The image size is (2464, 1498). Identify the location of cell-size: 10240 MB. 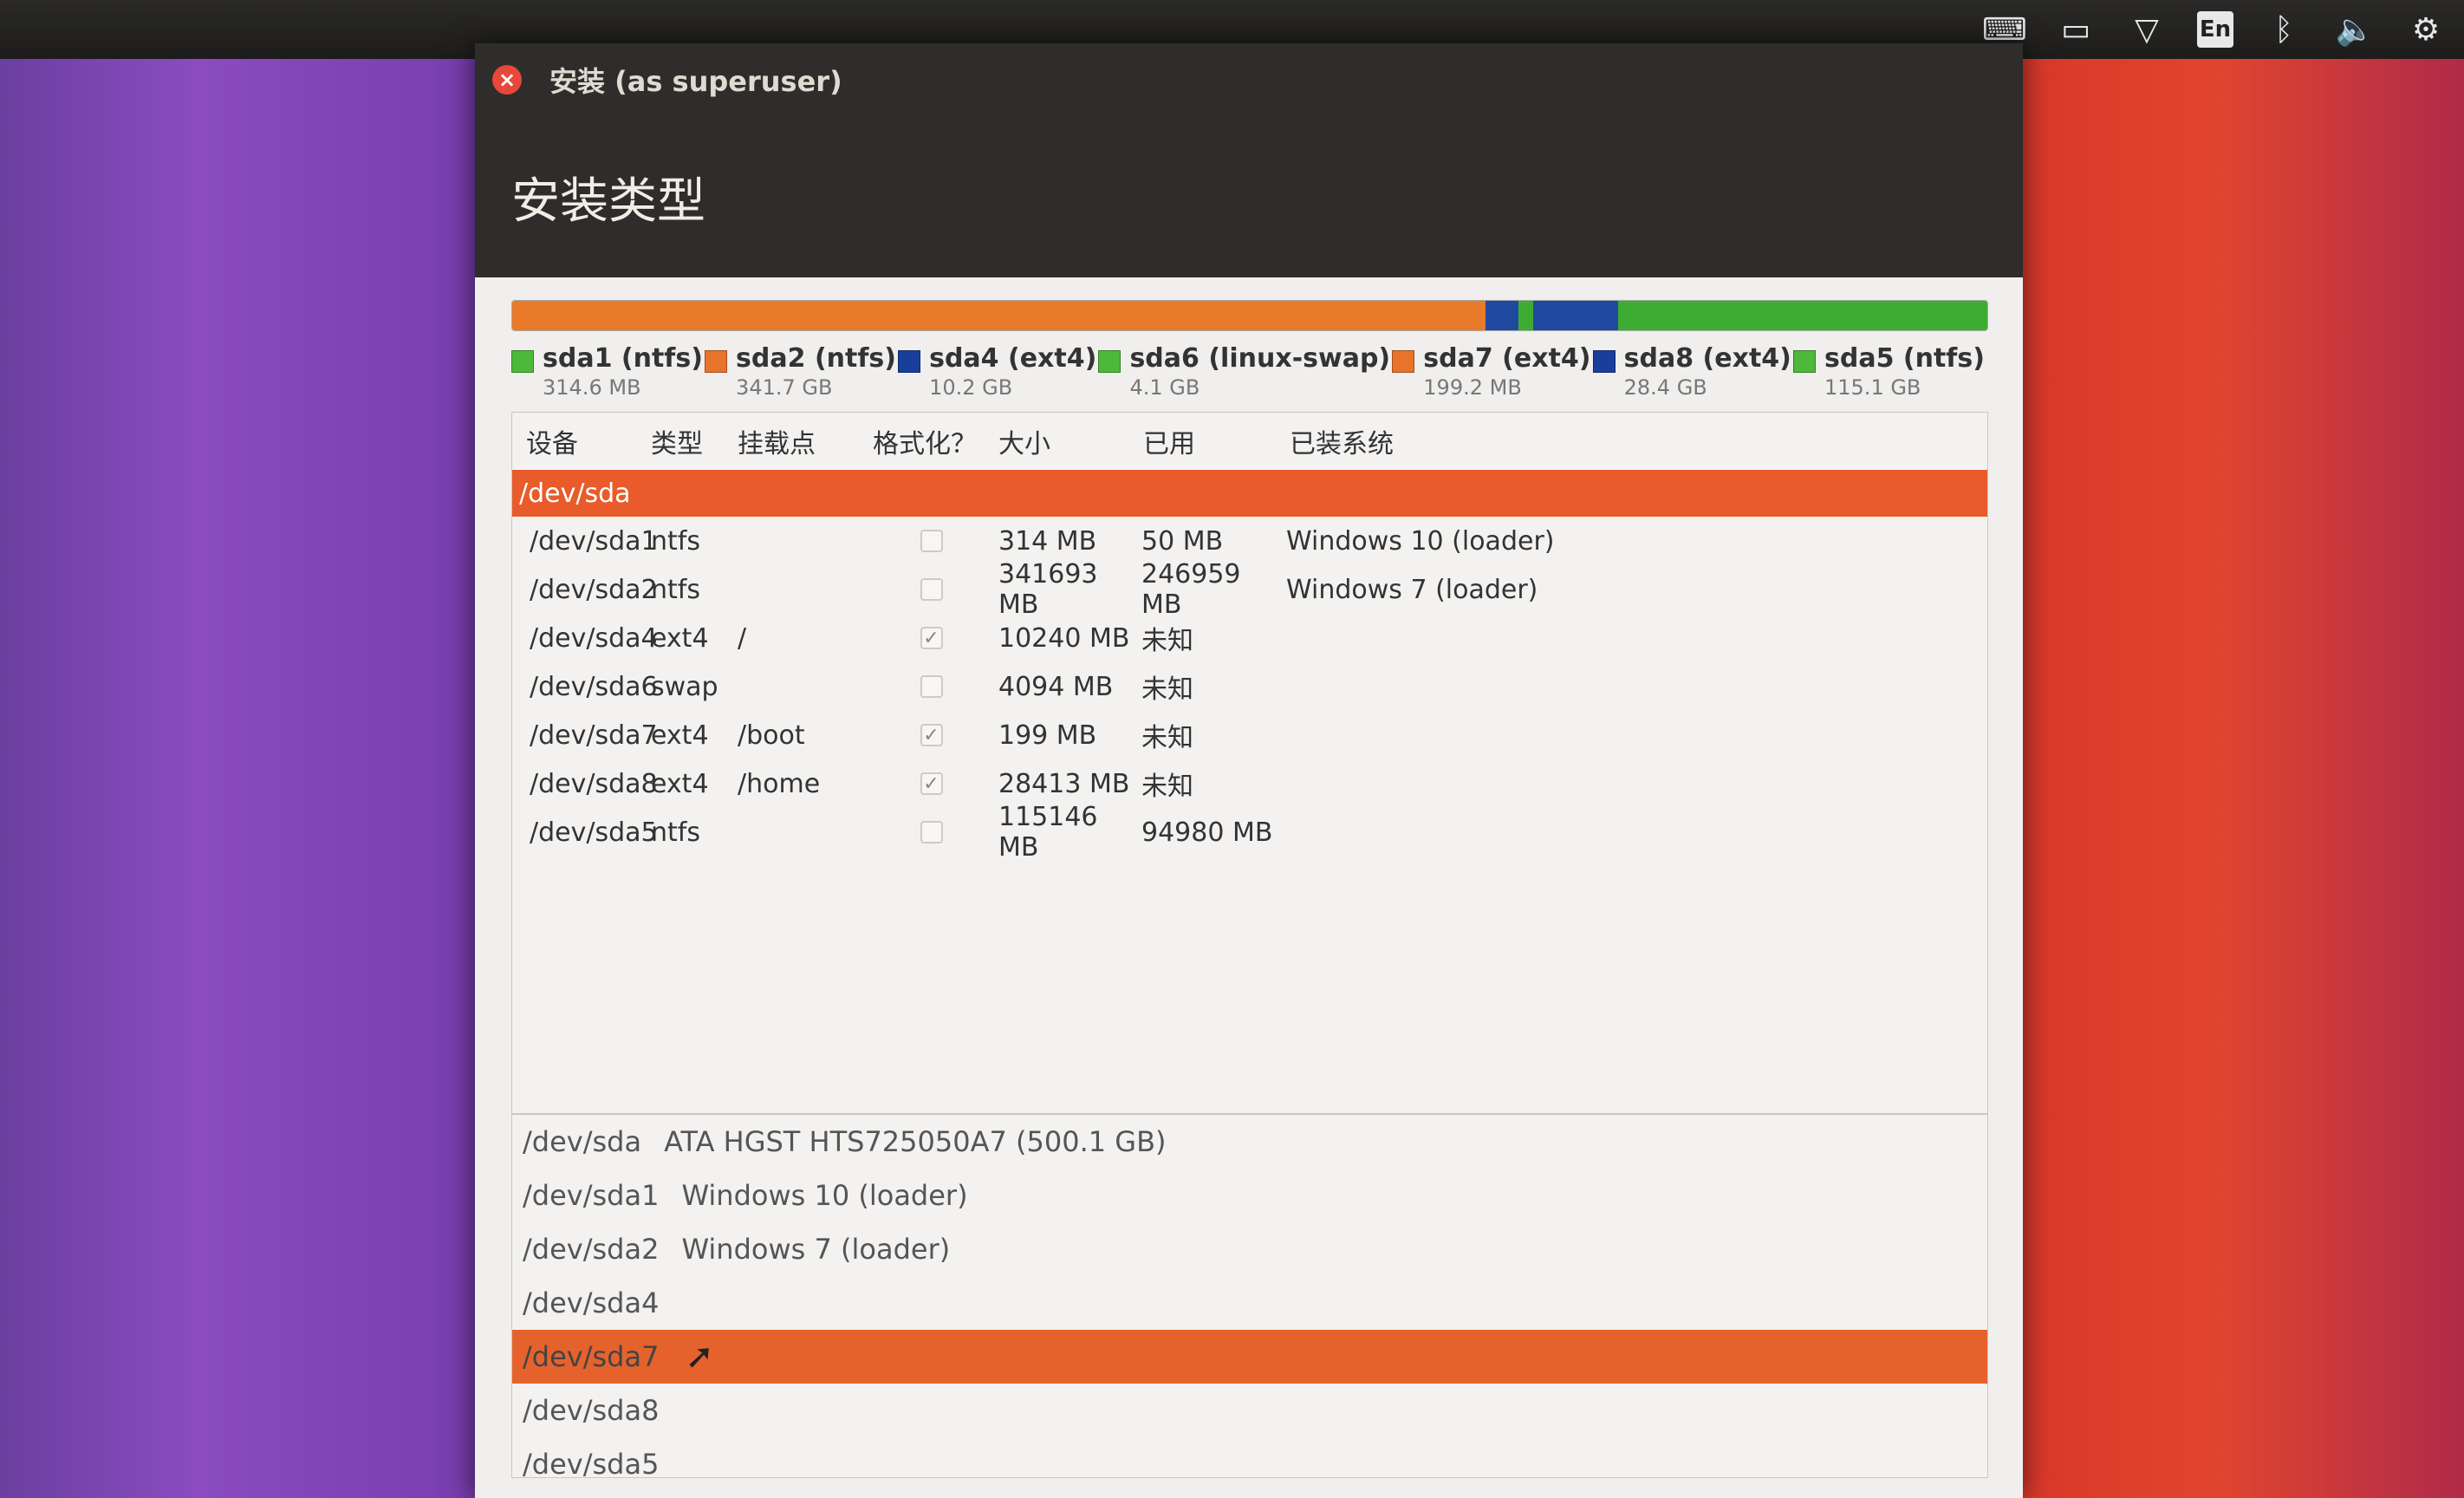
(1064, 638).